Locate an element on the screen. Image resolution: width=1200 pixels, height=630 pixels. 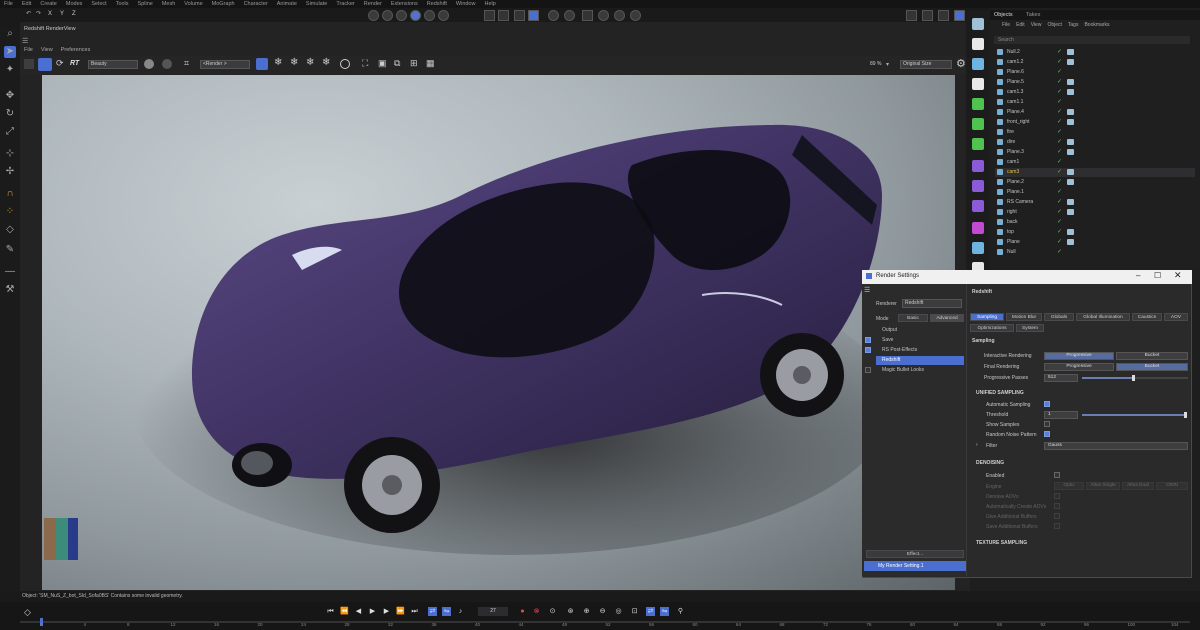
viewport-icon is located at coordinates (587, 15).